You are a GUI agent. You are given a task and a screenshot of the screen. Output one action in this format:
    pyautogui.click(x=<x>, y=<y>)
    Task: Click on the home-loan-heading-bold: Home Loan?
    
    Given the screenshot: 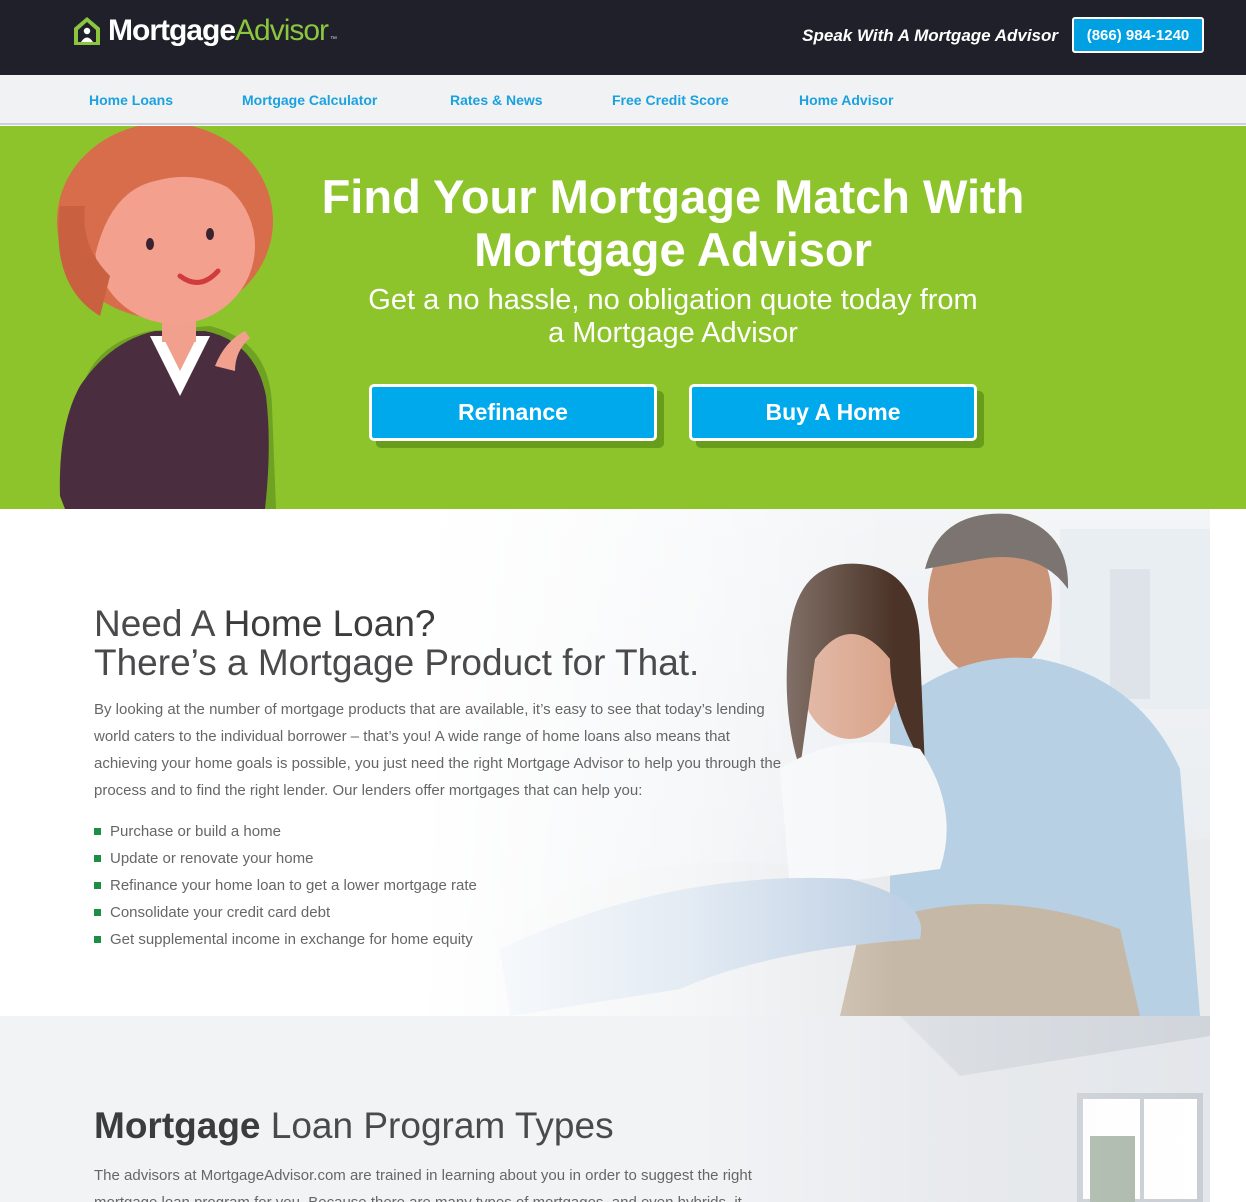 What is the action you would take?
    pyautogui.click(x=329, y=623)
    